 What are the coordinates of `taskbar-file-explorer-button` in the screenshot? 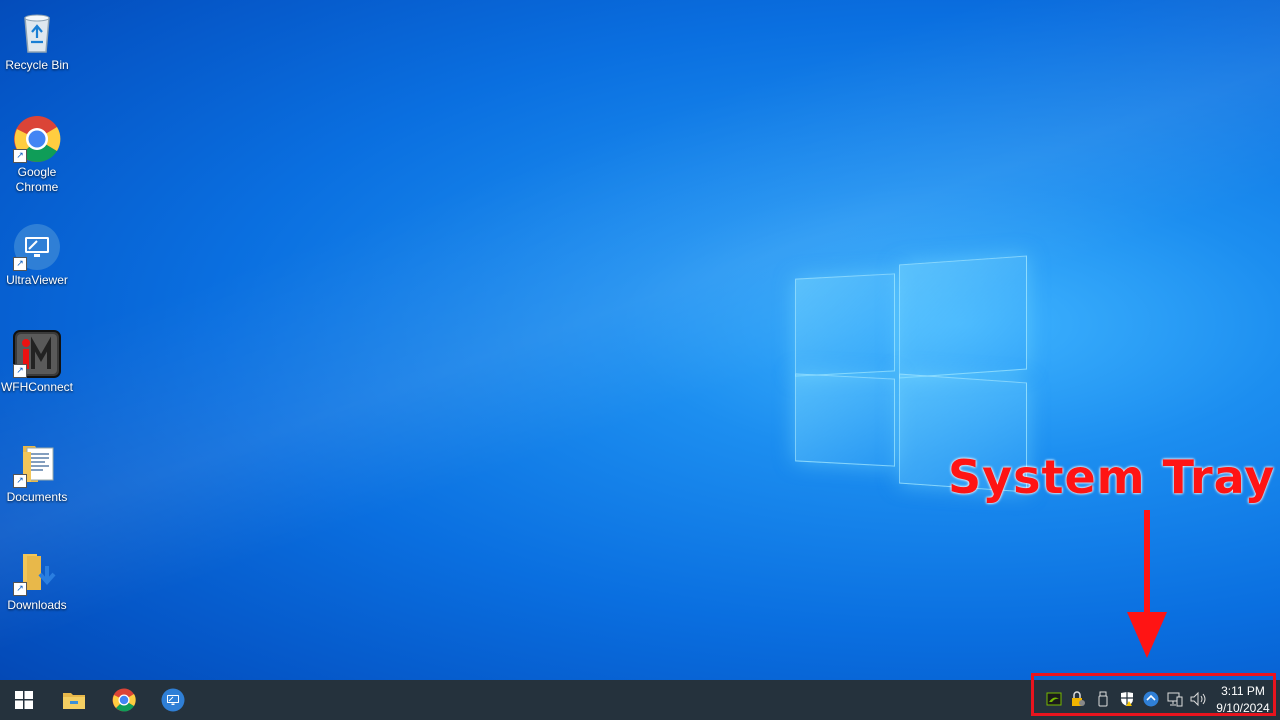 It's located at (74, 700).